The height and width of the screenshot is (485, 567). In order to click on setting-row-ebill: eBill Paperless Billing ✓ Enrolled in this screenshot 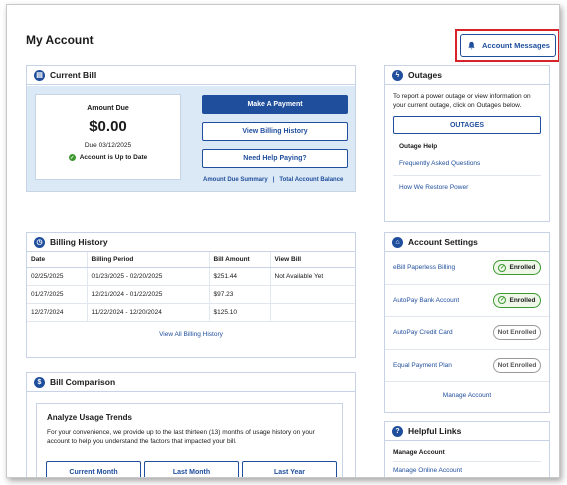, I will do `click(467, 268)`.